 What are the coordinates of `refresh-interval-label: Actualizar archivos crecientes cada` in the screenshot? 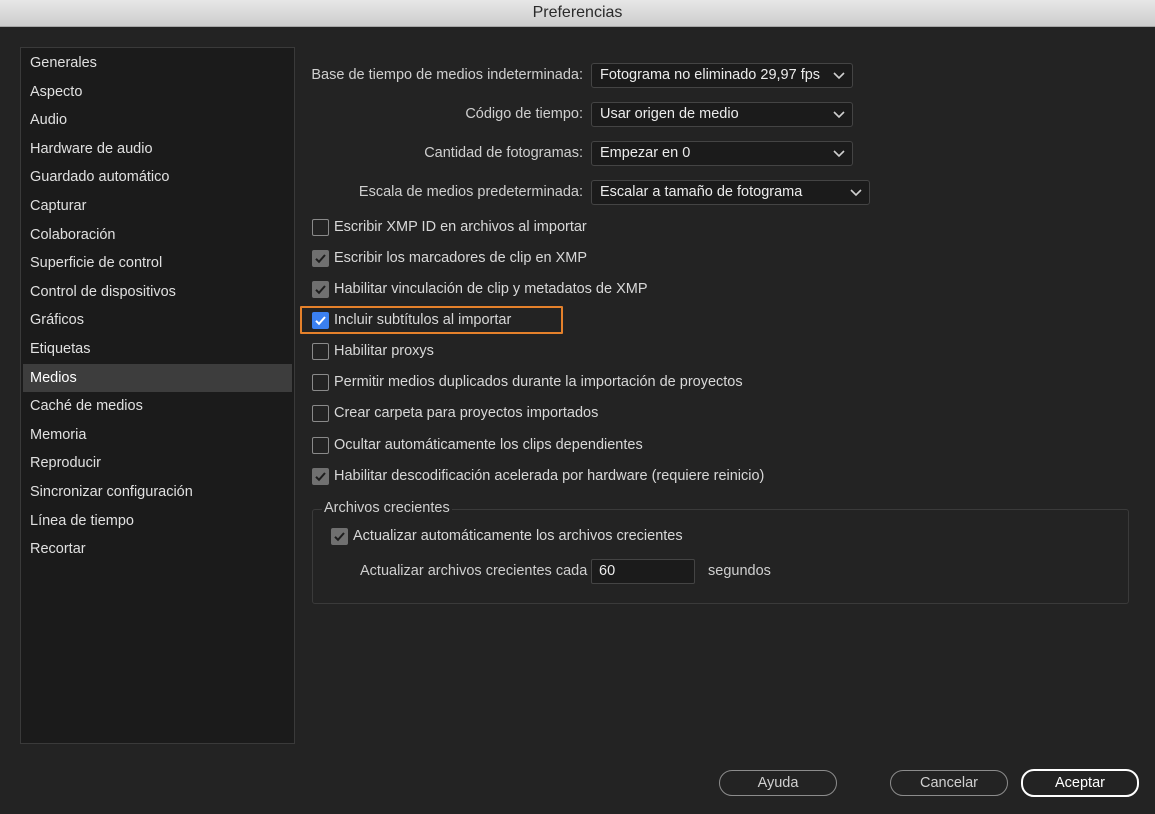 It's located at (474, 571).